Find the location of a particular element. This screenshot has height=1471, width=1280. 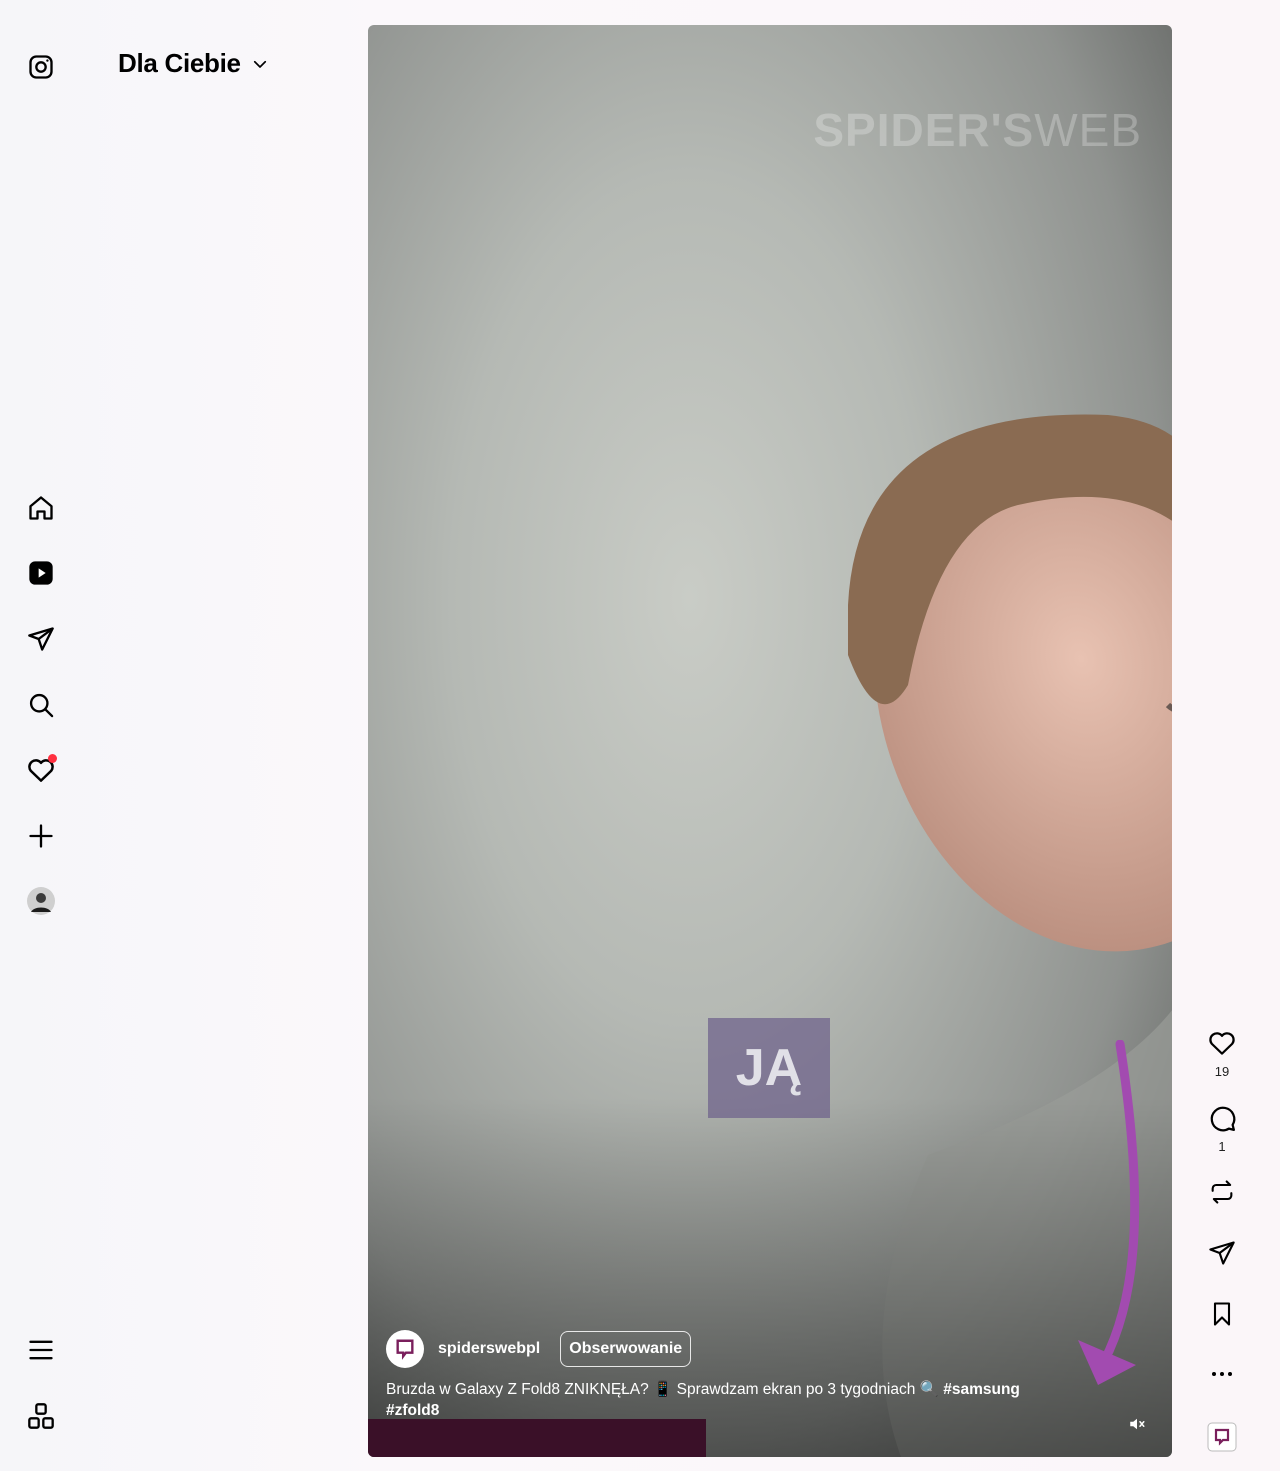

repost-button is located at coordinates (1222, 1192).